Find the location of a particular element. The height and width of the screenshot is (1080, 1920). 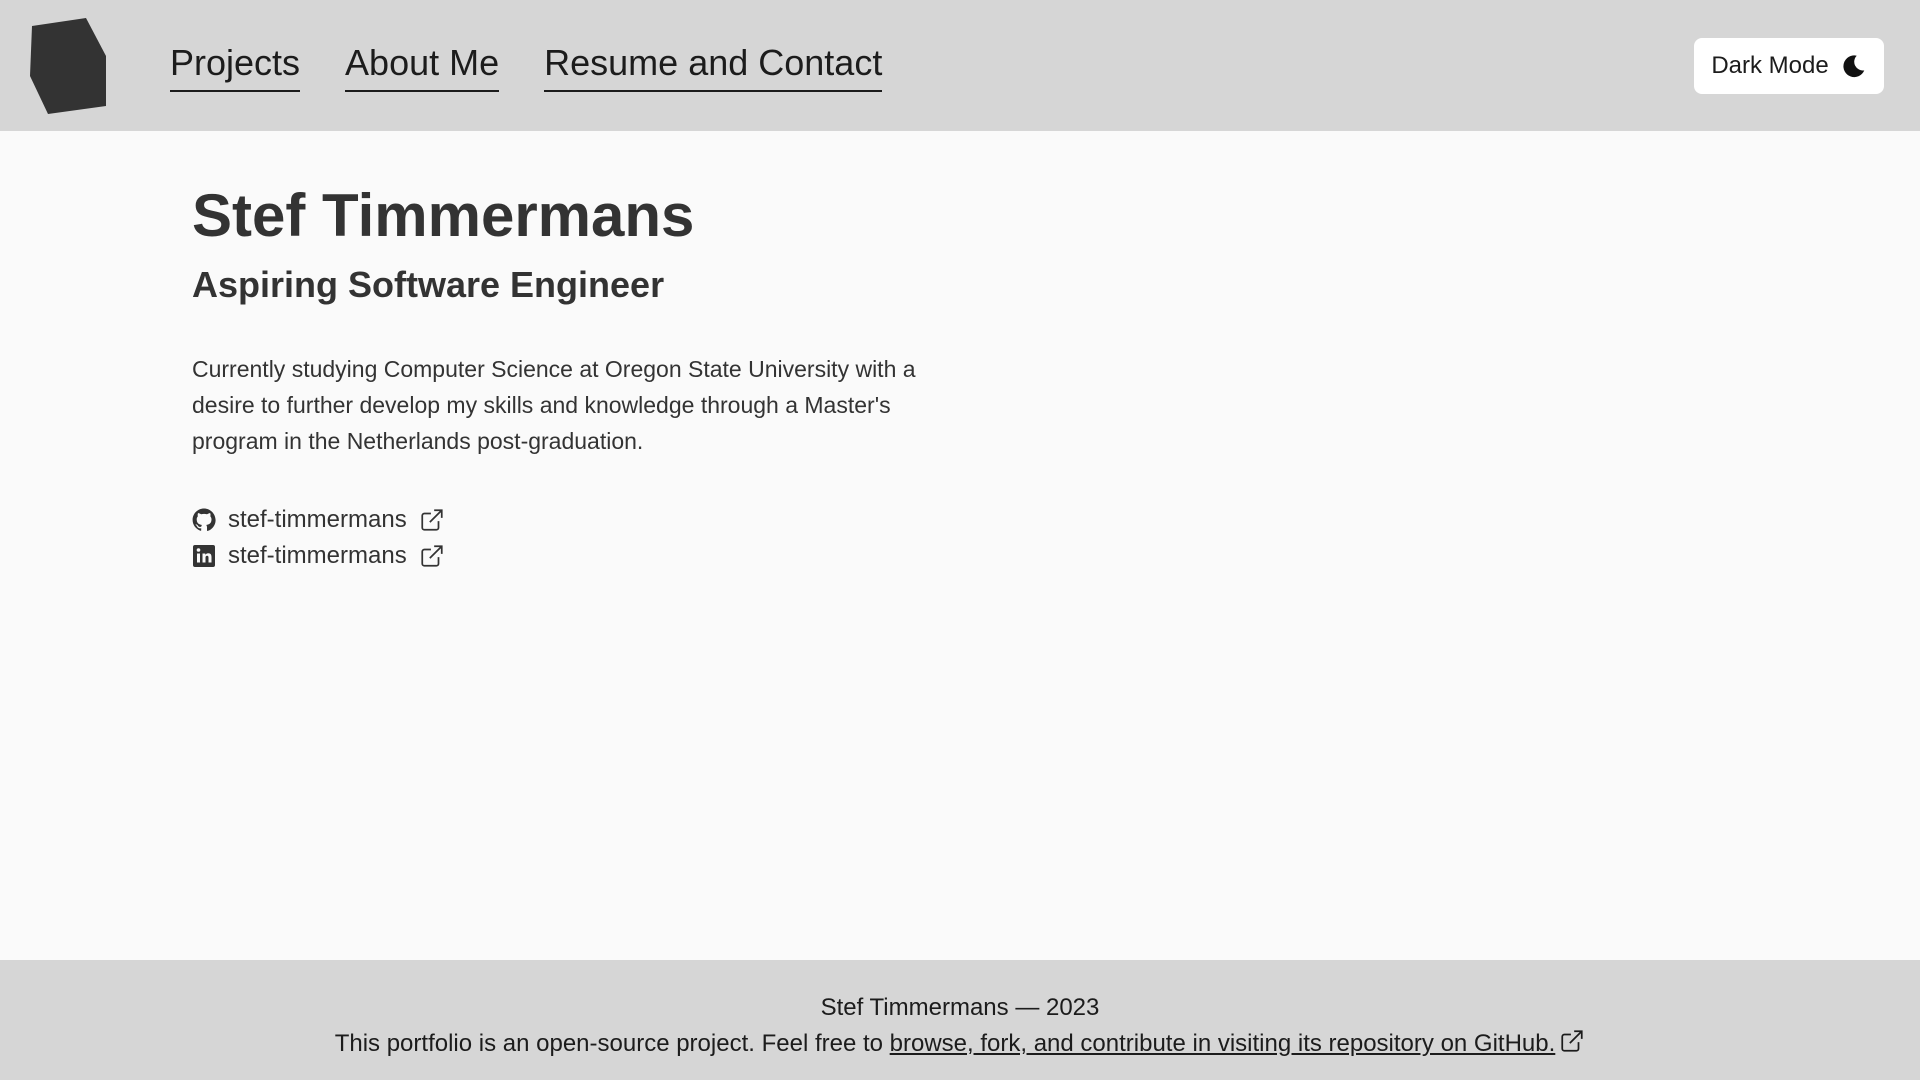

main-nav: Projects About Me Resume and Contact is located at coordinates (526, 66).